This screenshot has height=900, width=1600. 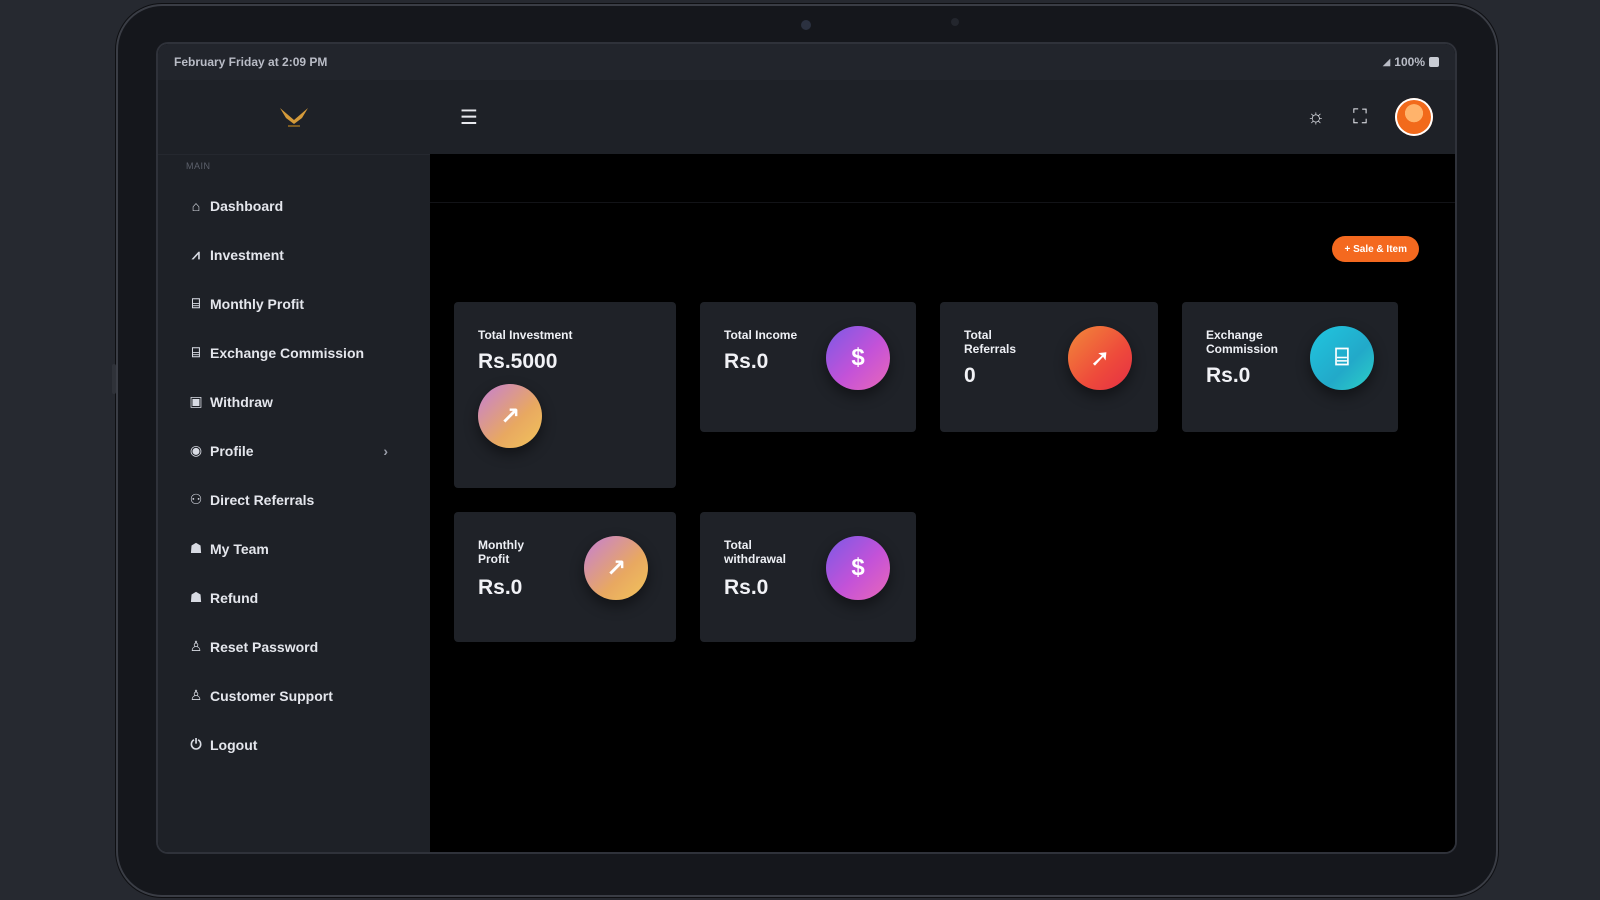 What do you see at coordinates (755, 552) in the screenshot?
I see `card-label: Total withdrawal` at bounding box center [755, 552].